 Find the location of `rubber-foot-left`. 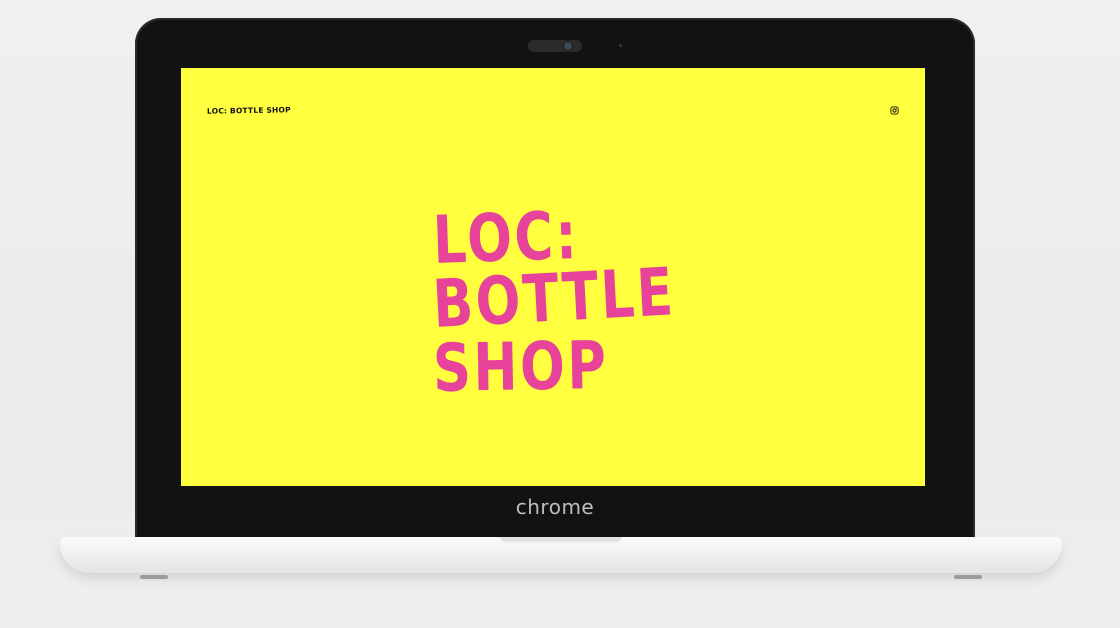

rubber-foot-left is located at coordinates (154, 577).